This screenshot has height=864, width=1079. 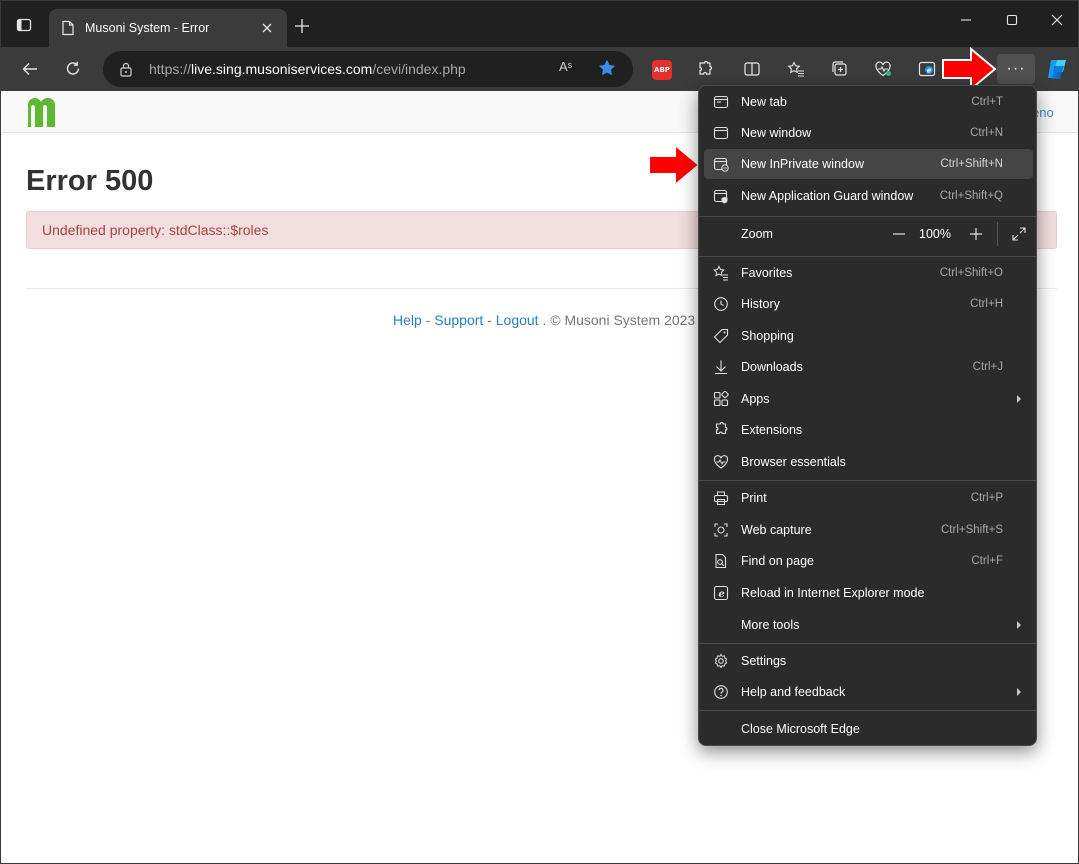 I want to click on menu-item-label: New tab, so click(x=764, y=102).